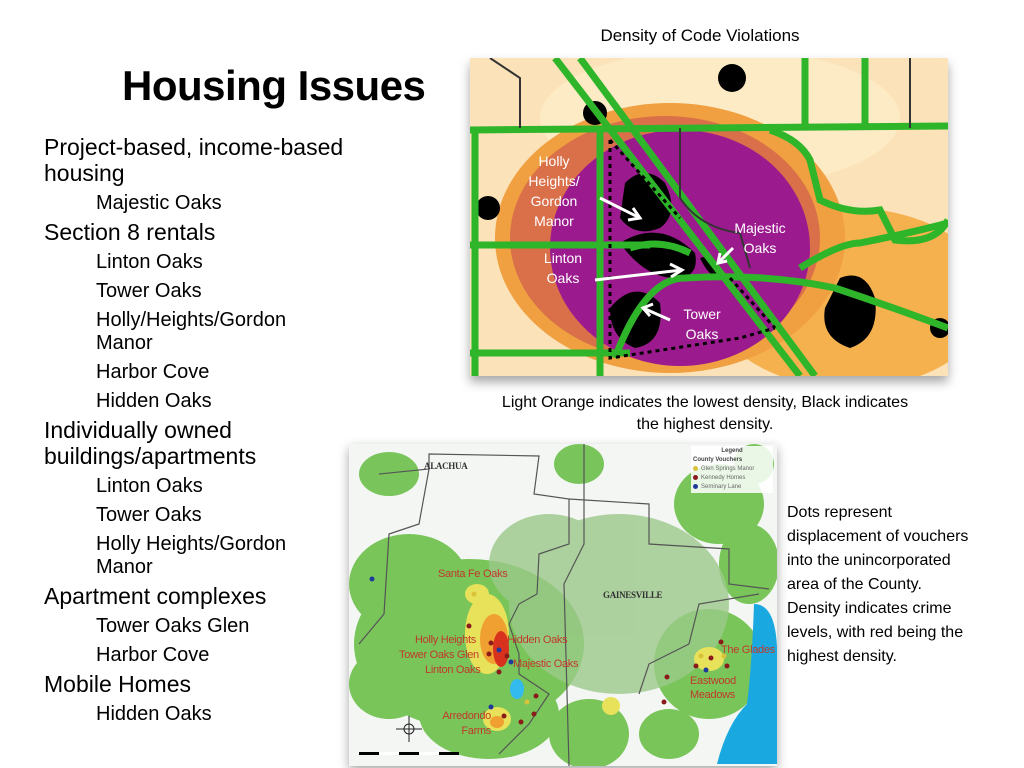  What do you see at coordinates (409, 753) in the screenshot?
I see `scale-bar` at bounding box center [409, 753].